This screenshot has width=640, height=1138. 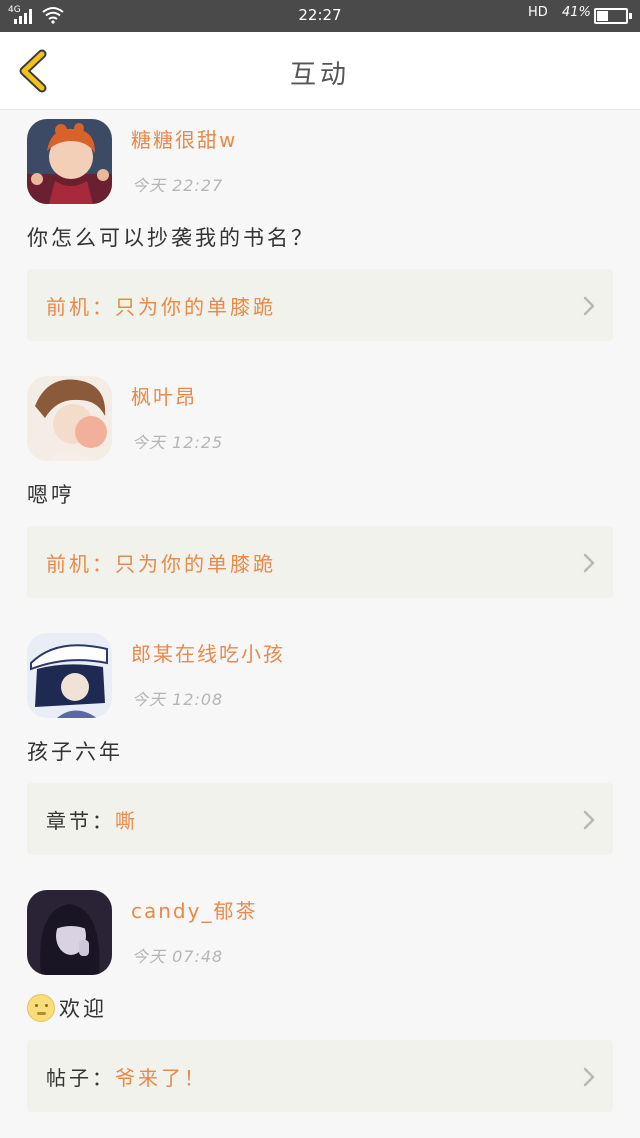 I want to click on hd-call-label: HD, so click(x=538, y=12).